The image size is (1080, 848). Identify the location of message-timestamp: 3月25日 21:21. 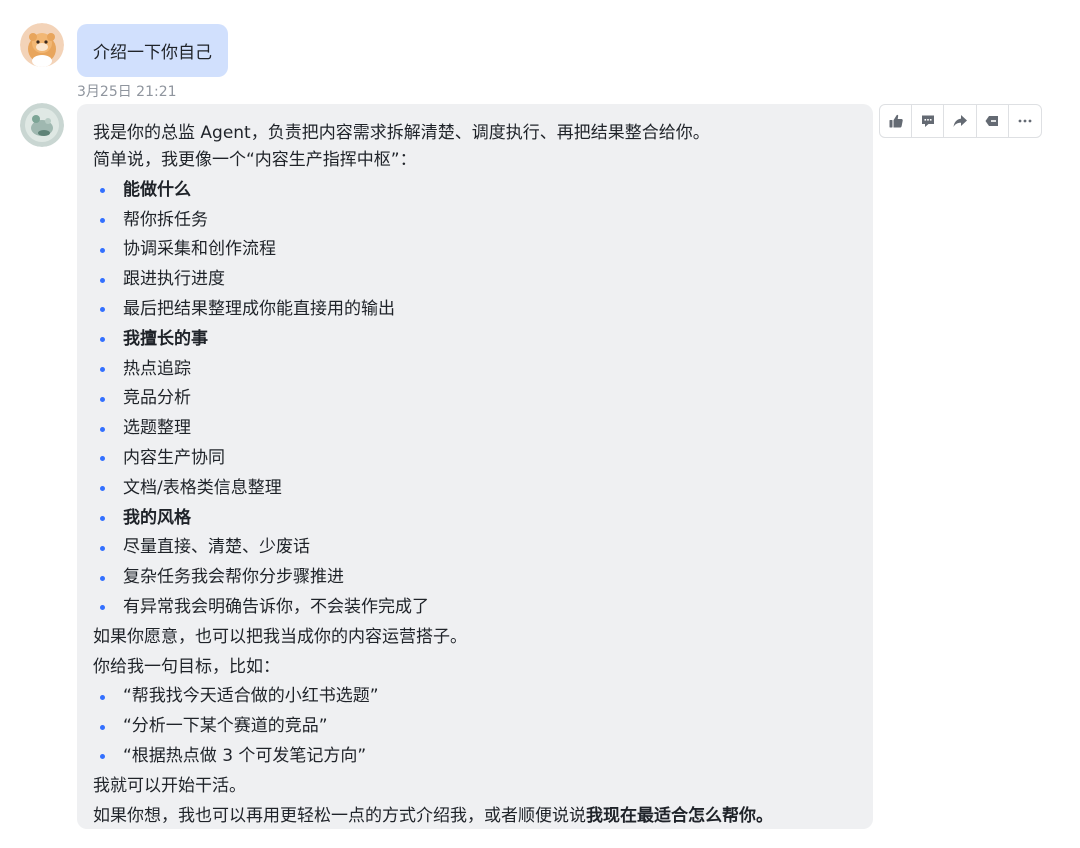
(127, 92).